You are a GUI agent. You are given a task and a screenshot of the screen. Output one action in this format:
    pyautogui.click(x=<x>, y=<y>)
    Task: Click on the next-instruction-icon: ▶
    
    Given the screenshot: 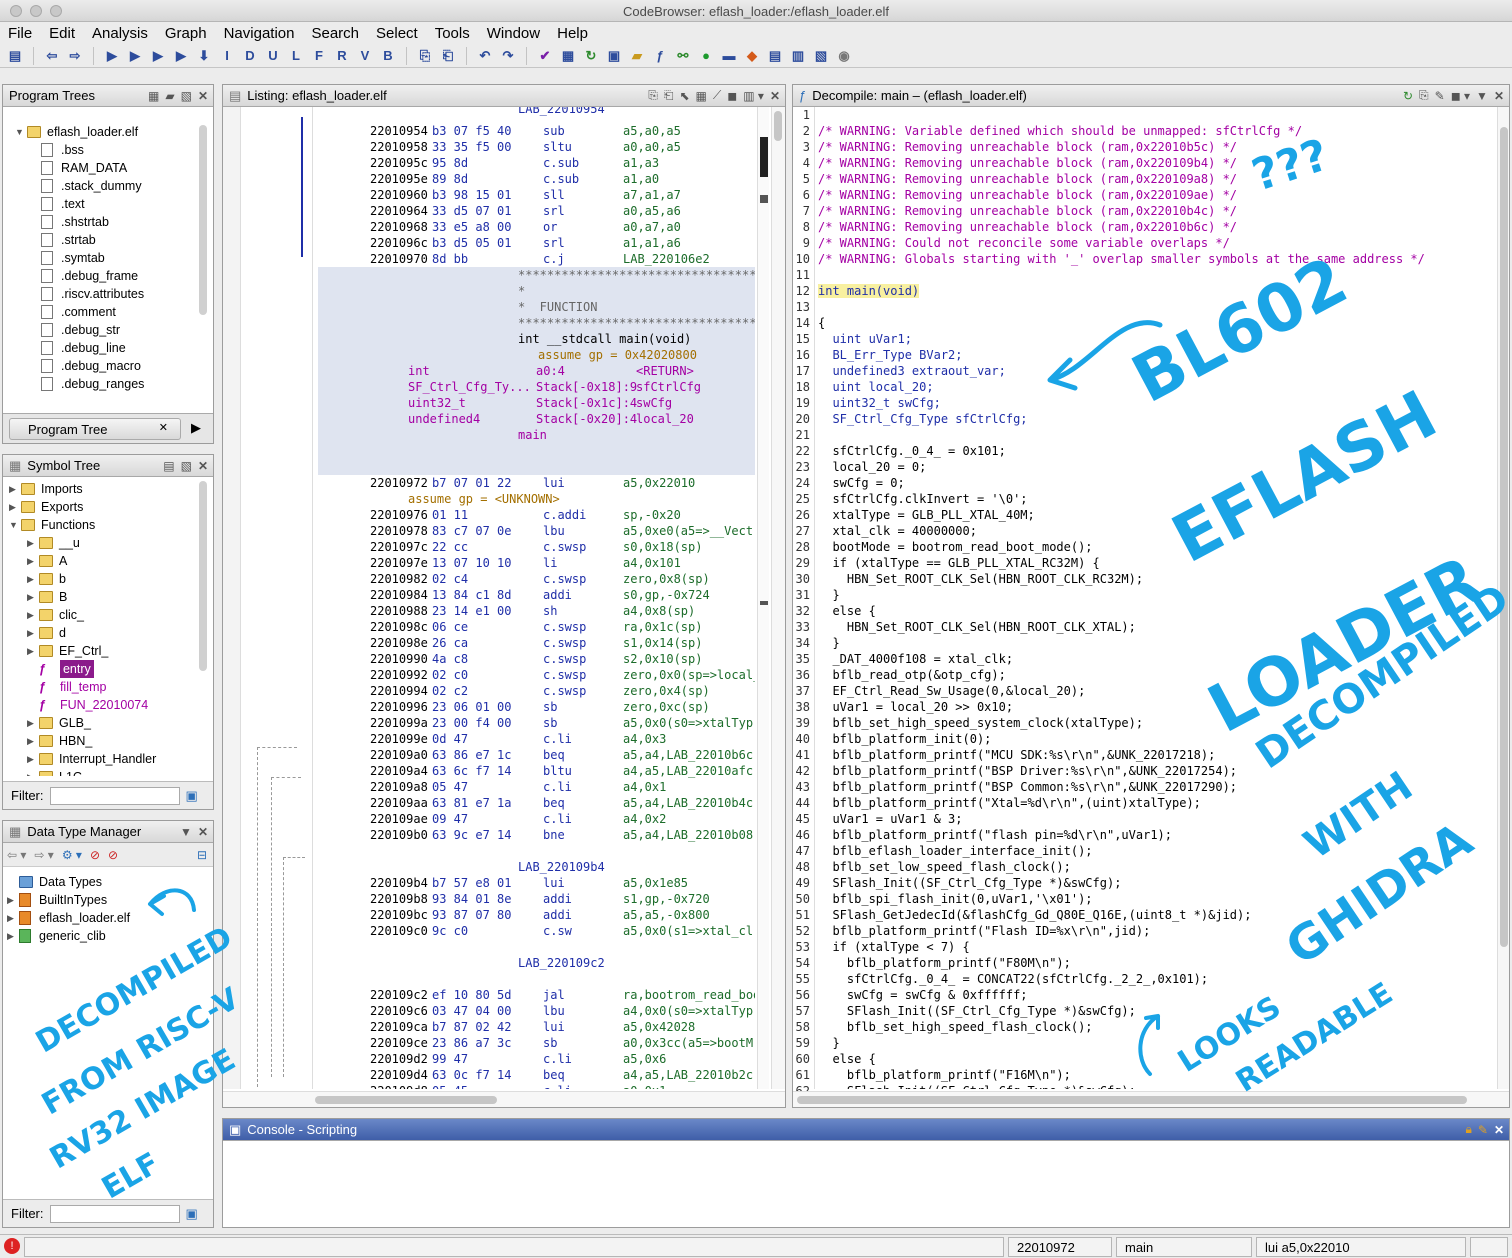 What is the action you would take?
    pyautogui.click(x=112, y=56)
    